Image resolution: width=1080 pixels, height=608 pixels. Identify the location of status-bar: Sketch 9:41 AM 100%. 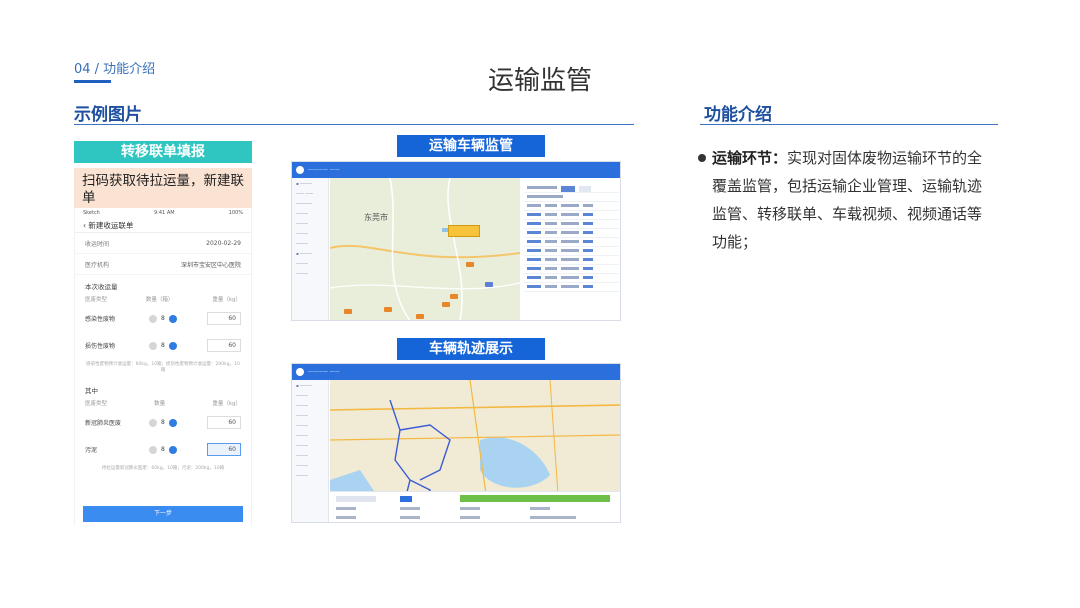
(163, 213).